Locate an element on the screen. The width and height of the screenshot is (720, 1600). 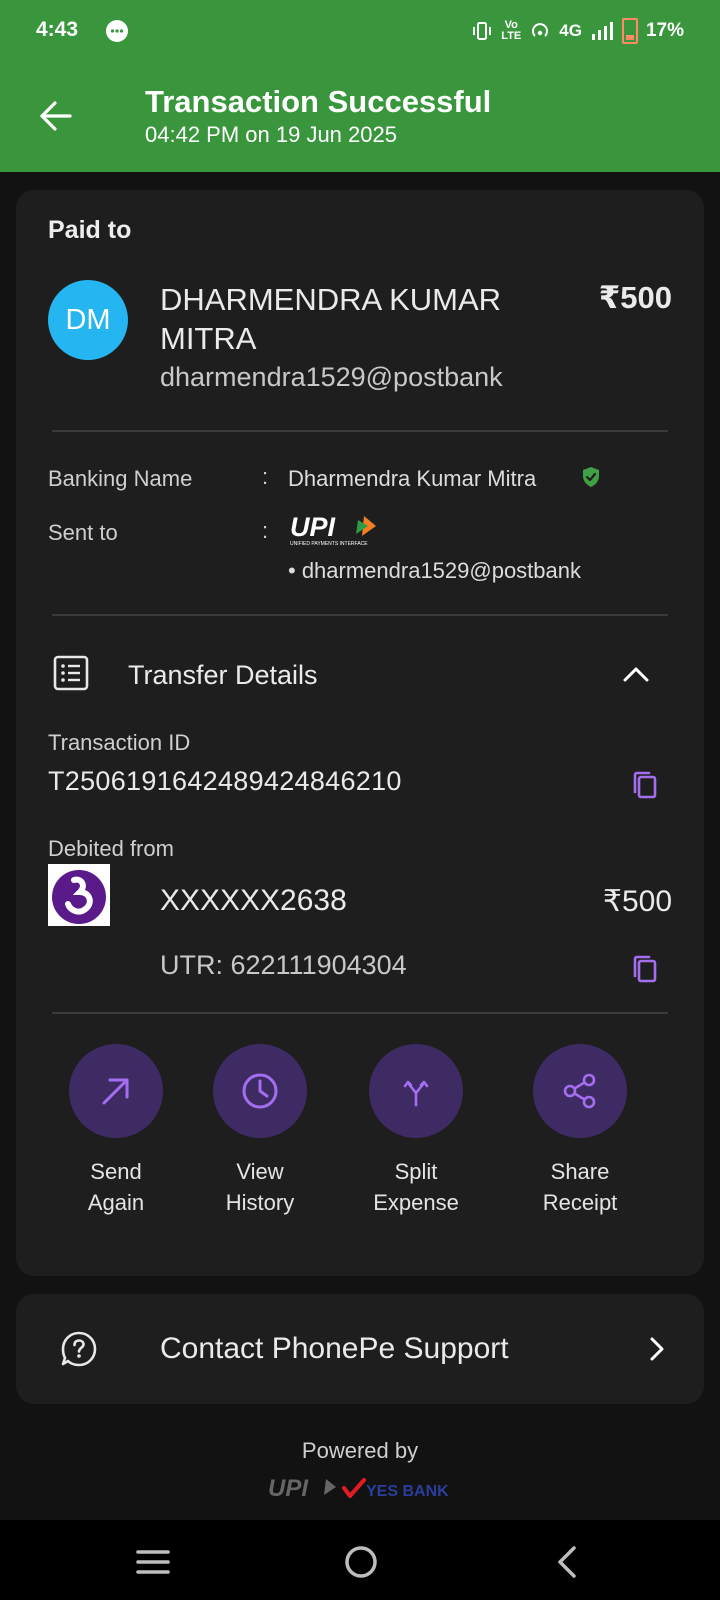
transaction-id-value: T2506191642489424846210 is located at coordinates (225, 781).